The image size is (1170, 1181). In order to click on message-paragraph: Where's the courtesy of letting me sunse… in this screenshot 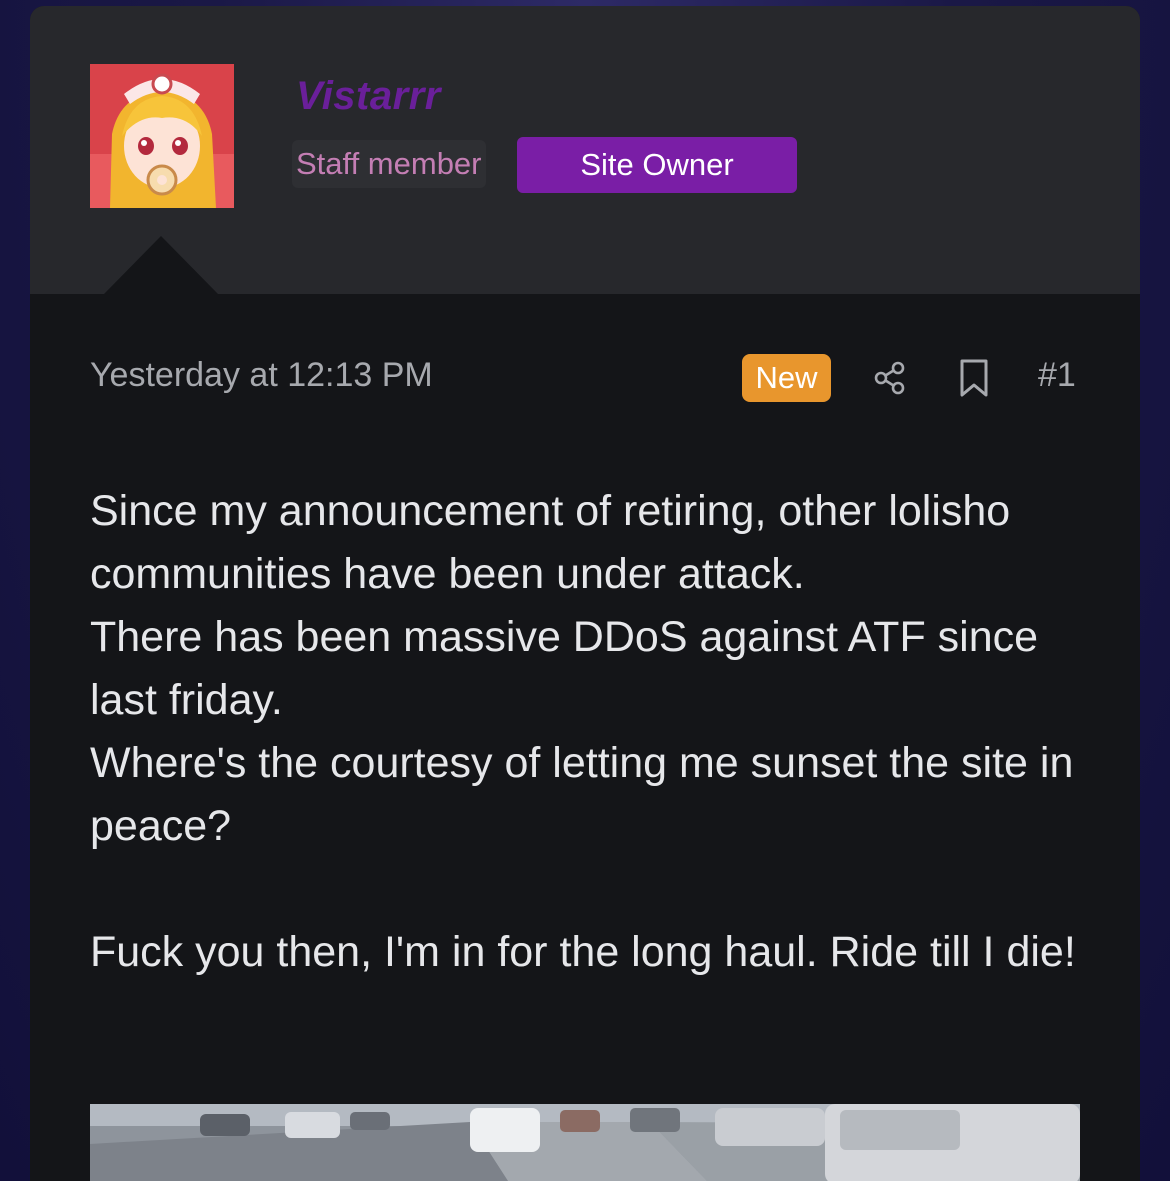, I will do `click(582, 794)`.